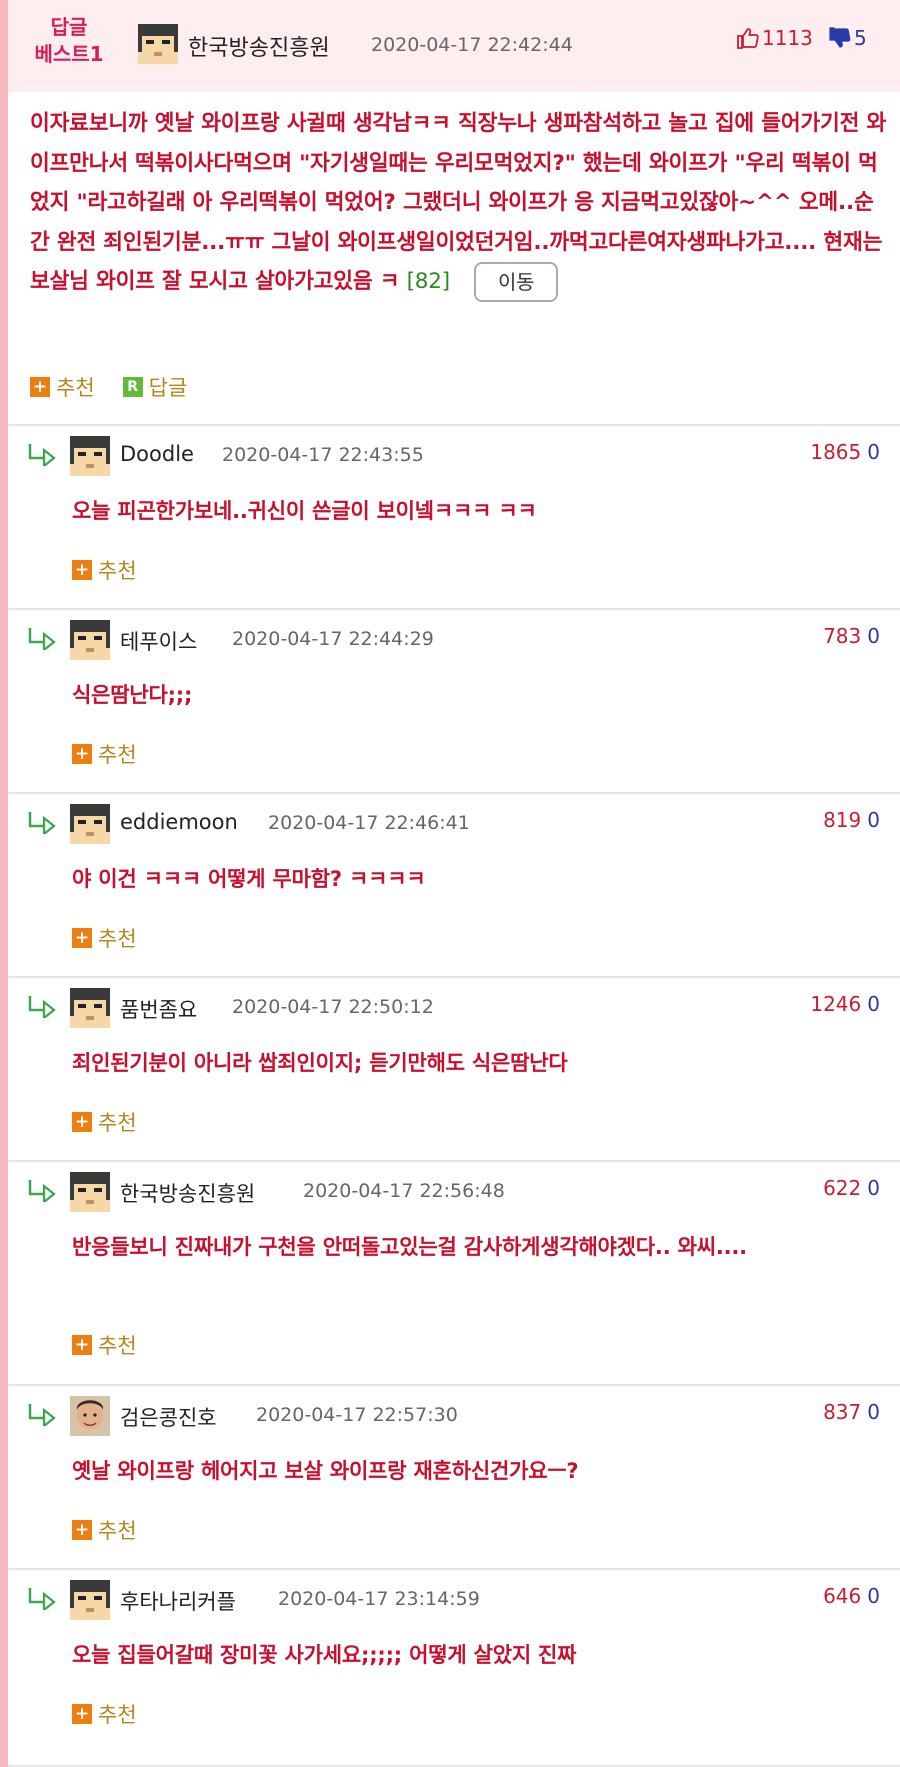 This screenshot has height=1767, width=900. What do you see at coordinates (325, 1471) in the screenshot?
I see `reply-text: 옛날 와이프랑 헤어지고 보살 와이프랑 재혼하신건가요ㅡ?` at bounding box center [325, 1471].